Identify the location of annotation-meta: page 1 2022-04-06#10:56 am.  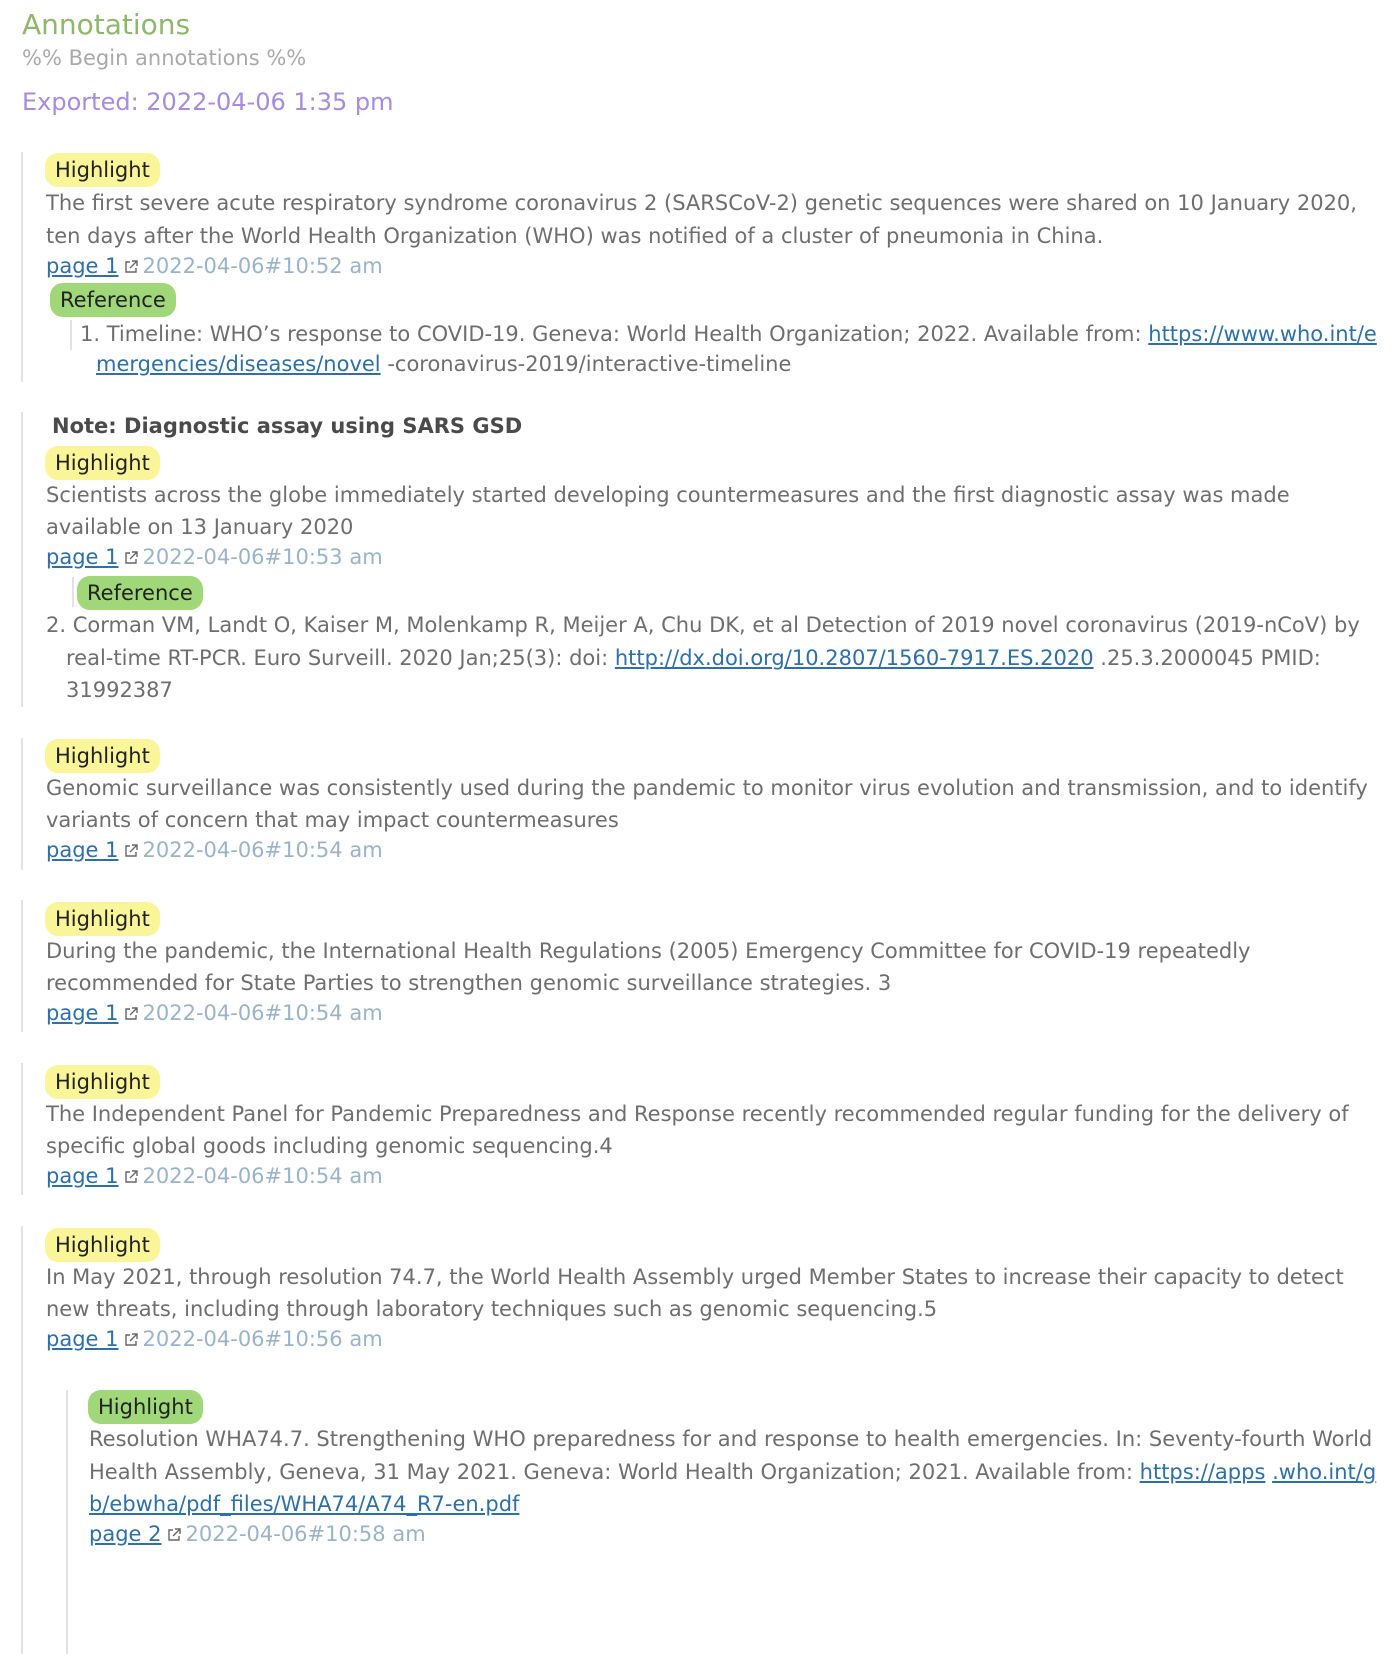
(214, 1339).